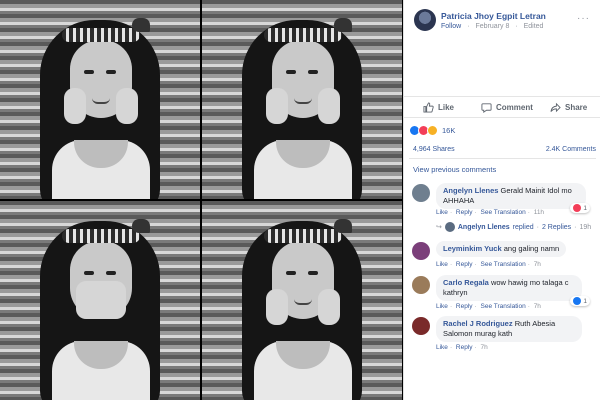 The width and height of the screenshot is (600, 400). What do you see at coordinates (556, 227) in the screenshot?
I see `reply-count: 2 Replies` at bounding box center [556, 227].